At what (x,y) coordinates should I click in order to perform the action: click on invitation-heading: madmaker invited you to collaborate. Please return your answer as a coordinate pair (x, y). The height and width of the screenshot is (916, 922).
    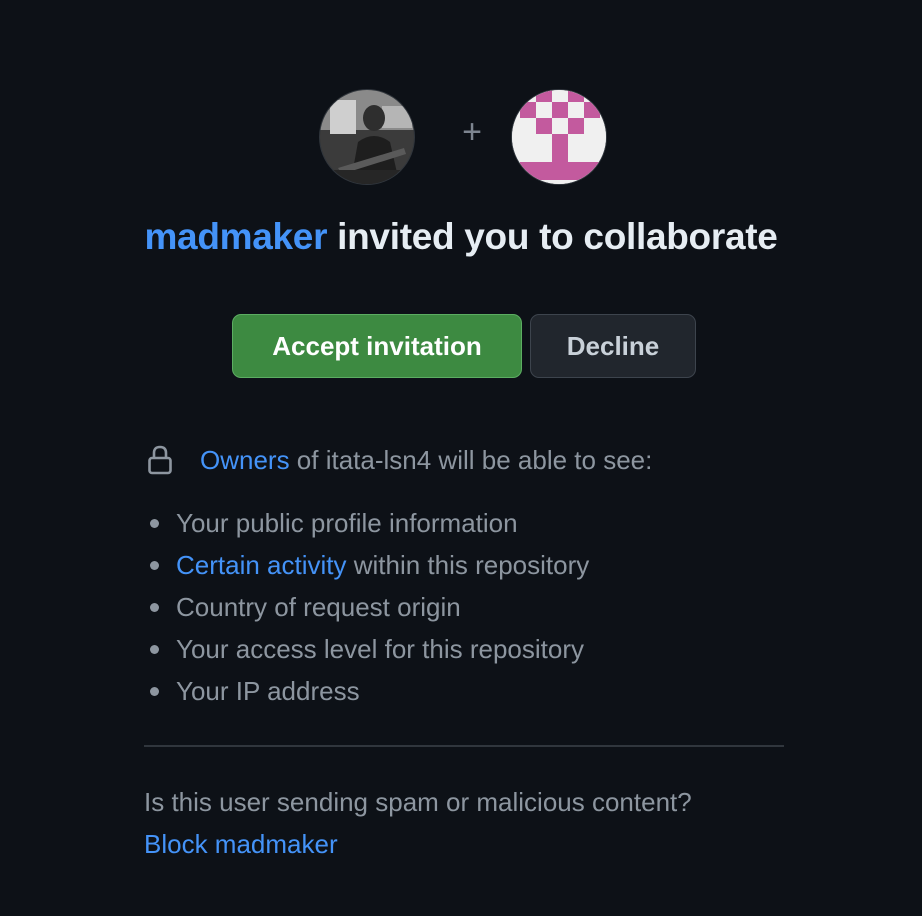
    Looking at the image, I should click on (461, 237).